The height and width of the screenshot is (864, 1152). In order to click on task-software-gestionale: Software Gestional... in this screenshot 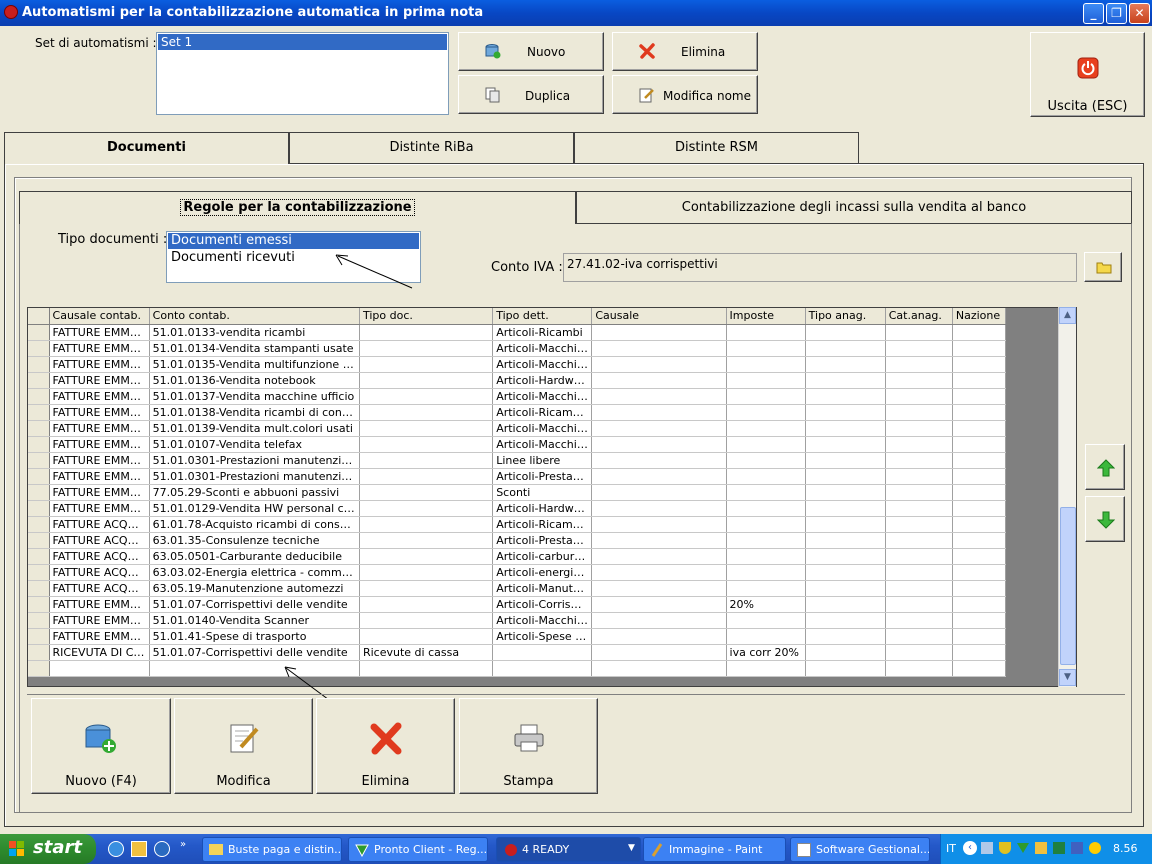, I will do `click(860, 849)`.